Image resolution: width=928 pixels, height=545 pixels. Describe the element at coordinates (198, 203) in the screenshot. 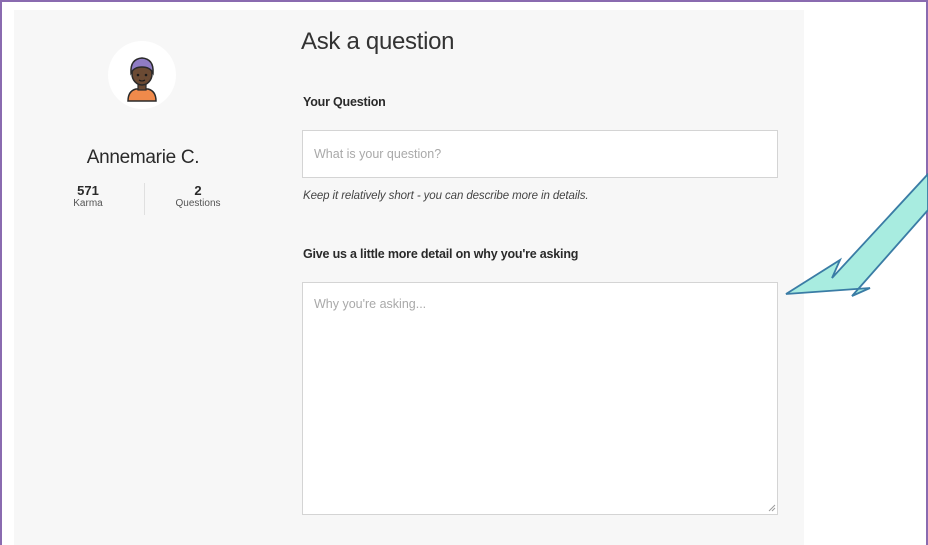

I see `questions-label: Questions` at that location.